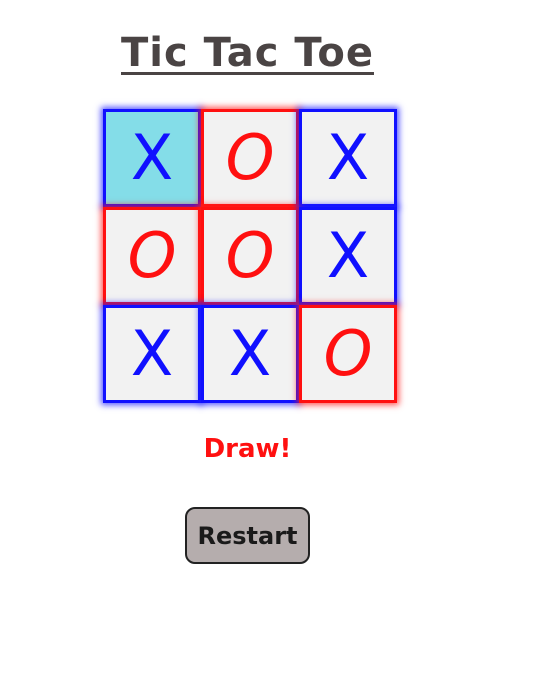  What do you see at coordinates (247, 449) in the screenshot?
I see `game-status: Draw!` at bounding box center [247, 449].